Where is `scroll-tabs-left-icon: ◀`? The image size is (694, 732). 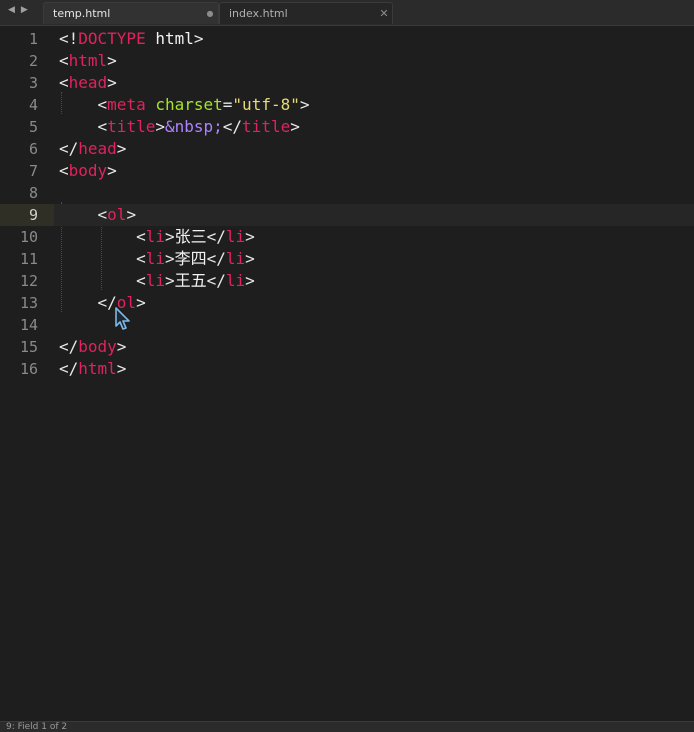
scroll-tabs-left-icon: ◀ is located at coordinates (11, 10).